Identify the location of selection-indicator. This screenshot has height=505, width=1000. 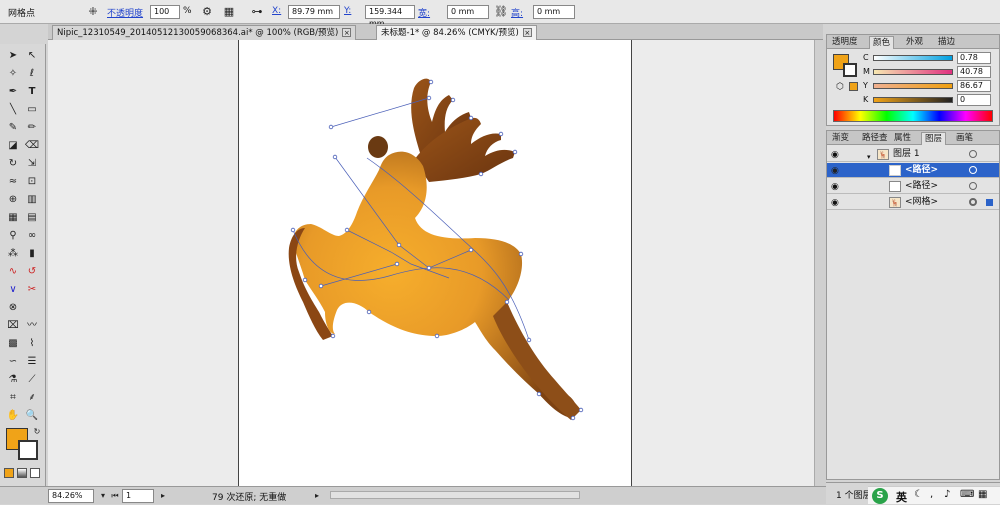
(989, 202).